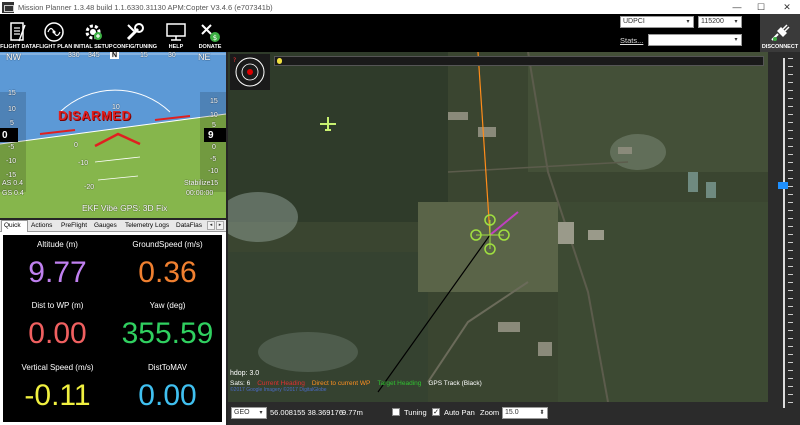 The image size is (800, 425). Describe the element at coordinates (13, 57) in the screenshot. I see `heading-label: NW` at that location.